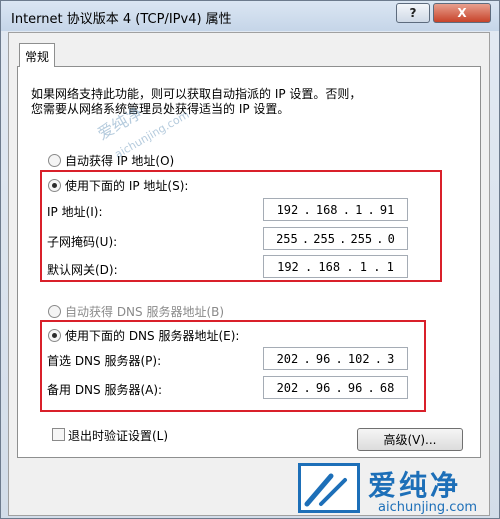 The image size is (500, 519). What do you see at coordinates (121, 19) in the screenshot?
I see `window-title: Internet 协议版本 4 (TCP/IPv4) 属性` at bounding box center [121, 19].